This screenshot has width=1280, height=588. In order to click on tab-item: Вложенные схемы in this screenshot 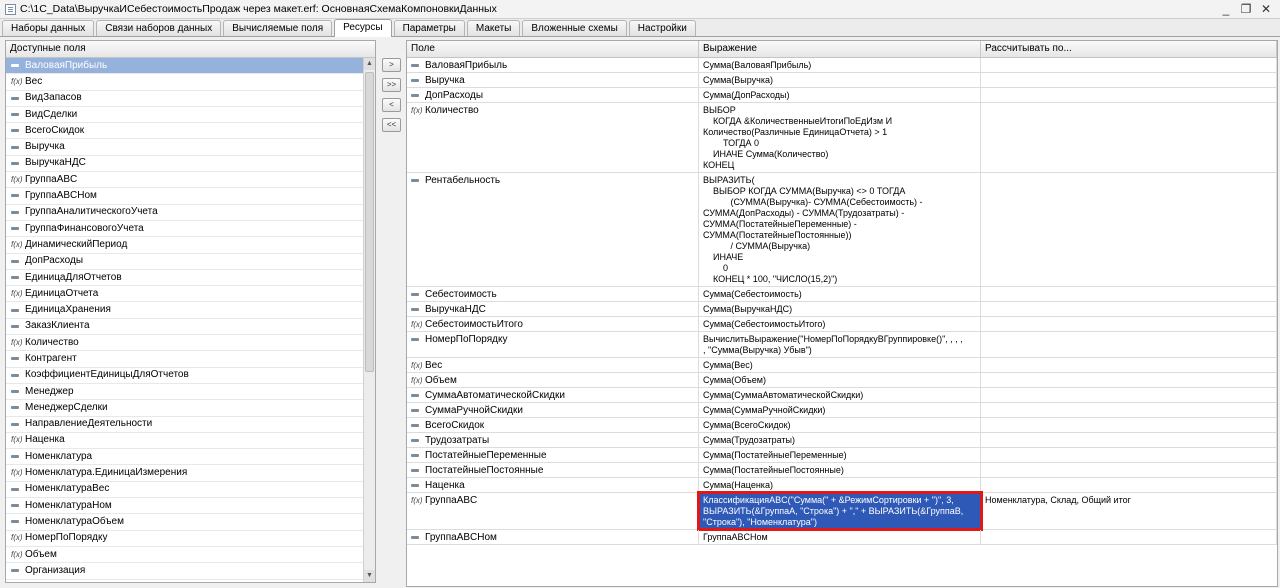, I will do `click(574, 28)`.